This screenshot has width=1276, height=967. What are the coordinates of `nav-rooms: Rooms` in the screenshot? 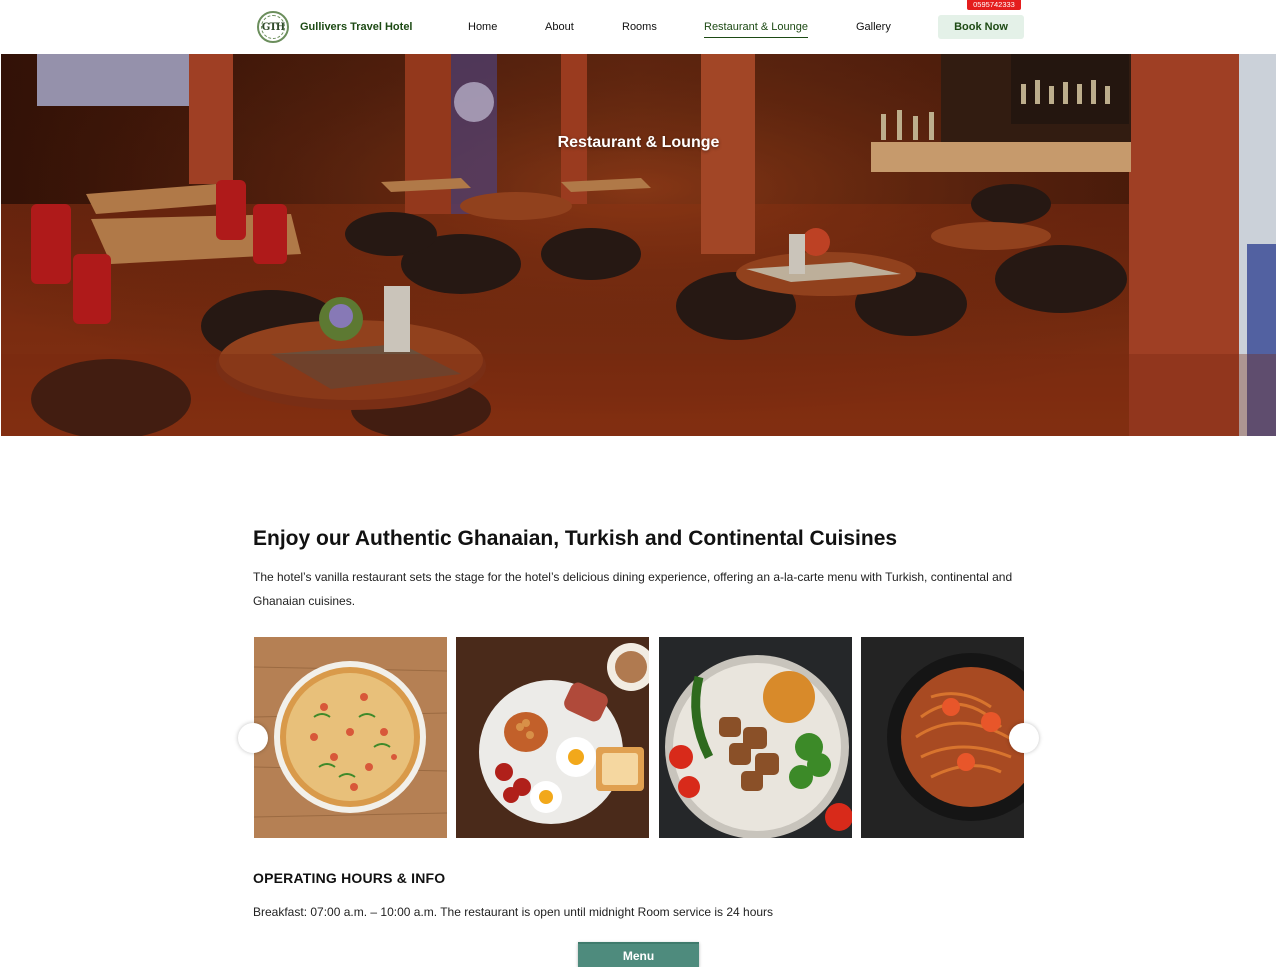 It's located at (639, 27).